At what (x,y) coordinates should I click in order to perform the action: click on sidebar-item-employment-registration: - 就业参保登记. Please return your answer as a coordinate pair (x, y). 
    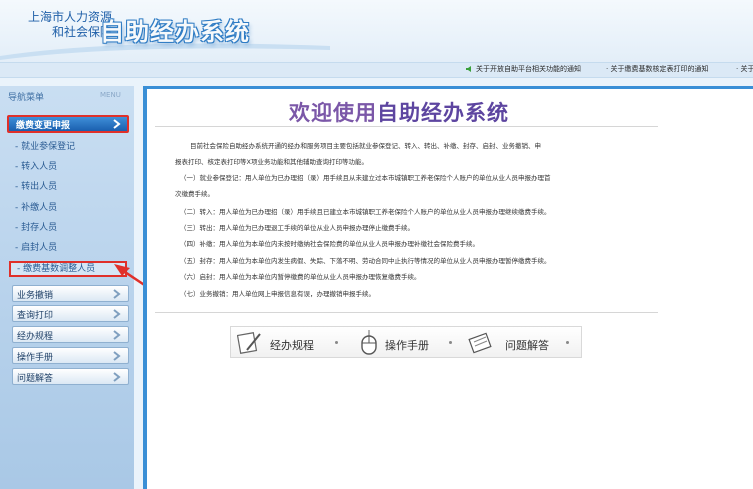
    Looking at the image, I should click on (67, 147).